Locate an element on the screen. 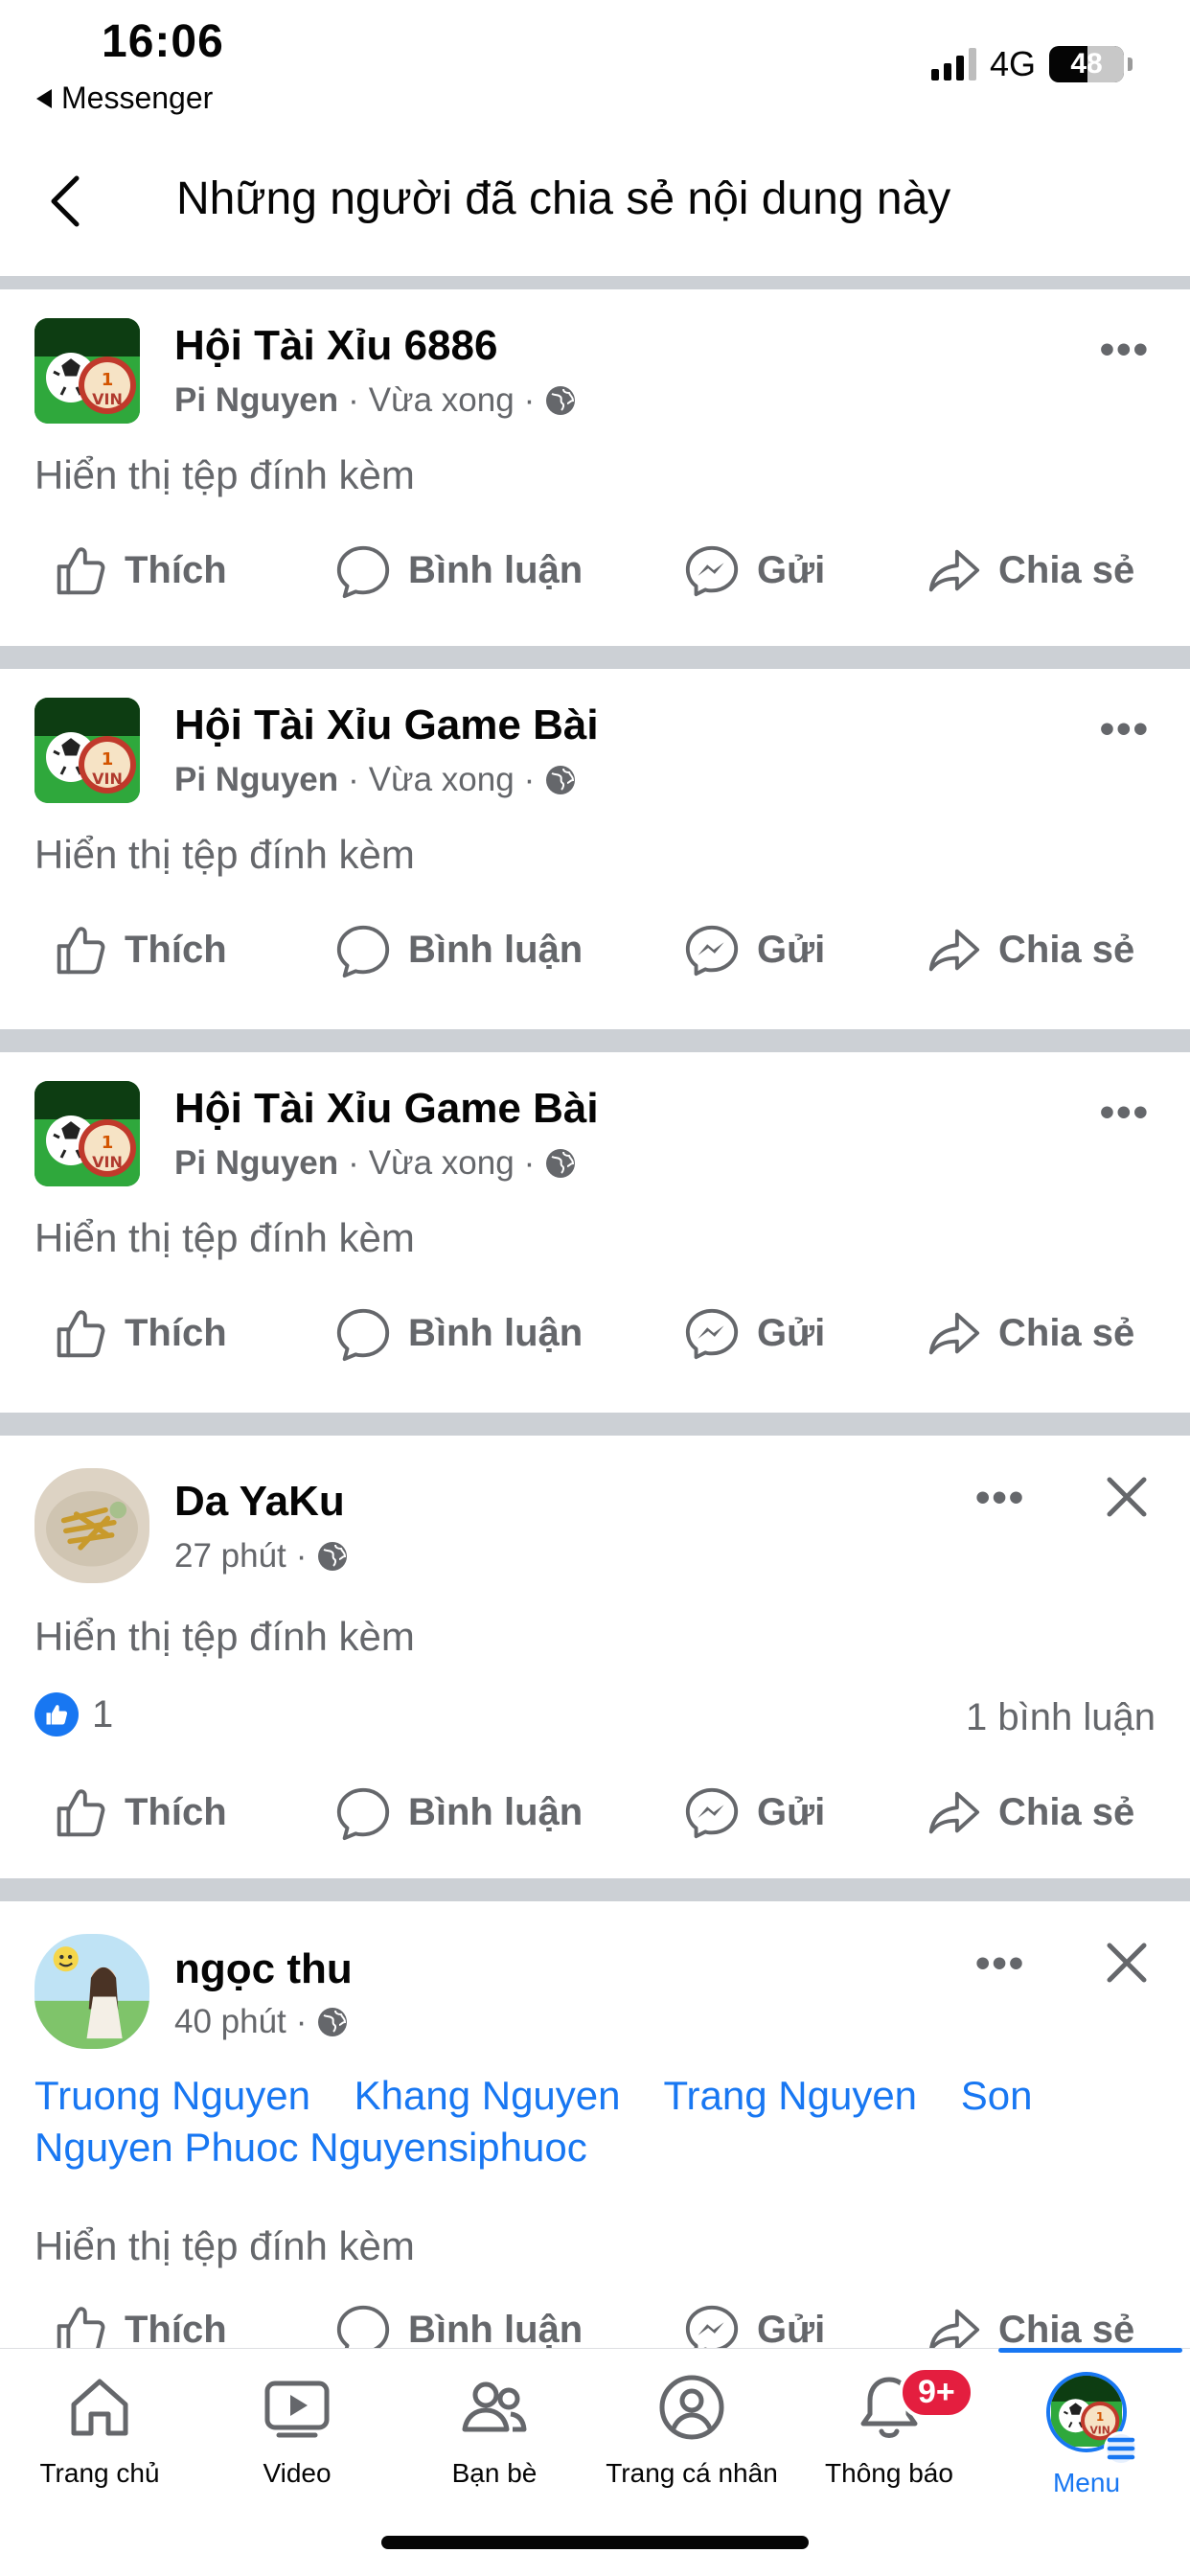  nav-notifications: 9+ Thông báo is located at coordinates (889, 2427).